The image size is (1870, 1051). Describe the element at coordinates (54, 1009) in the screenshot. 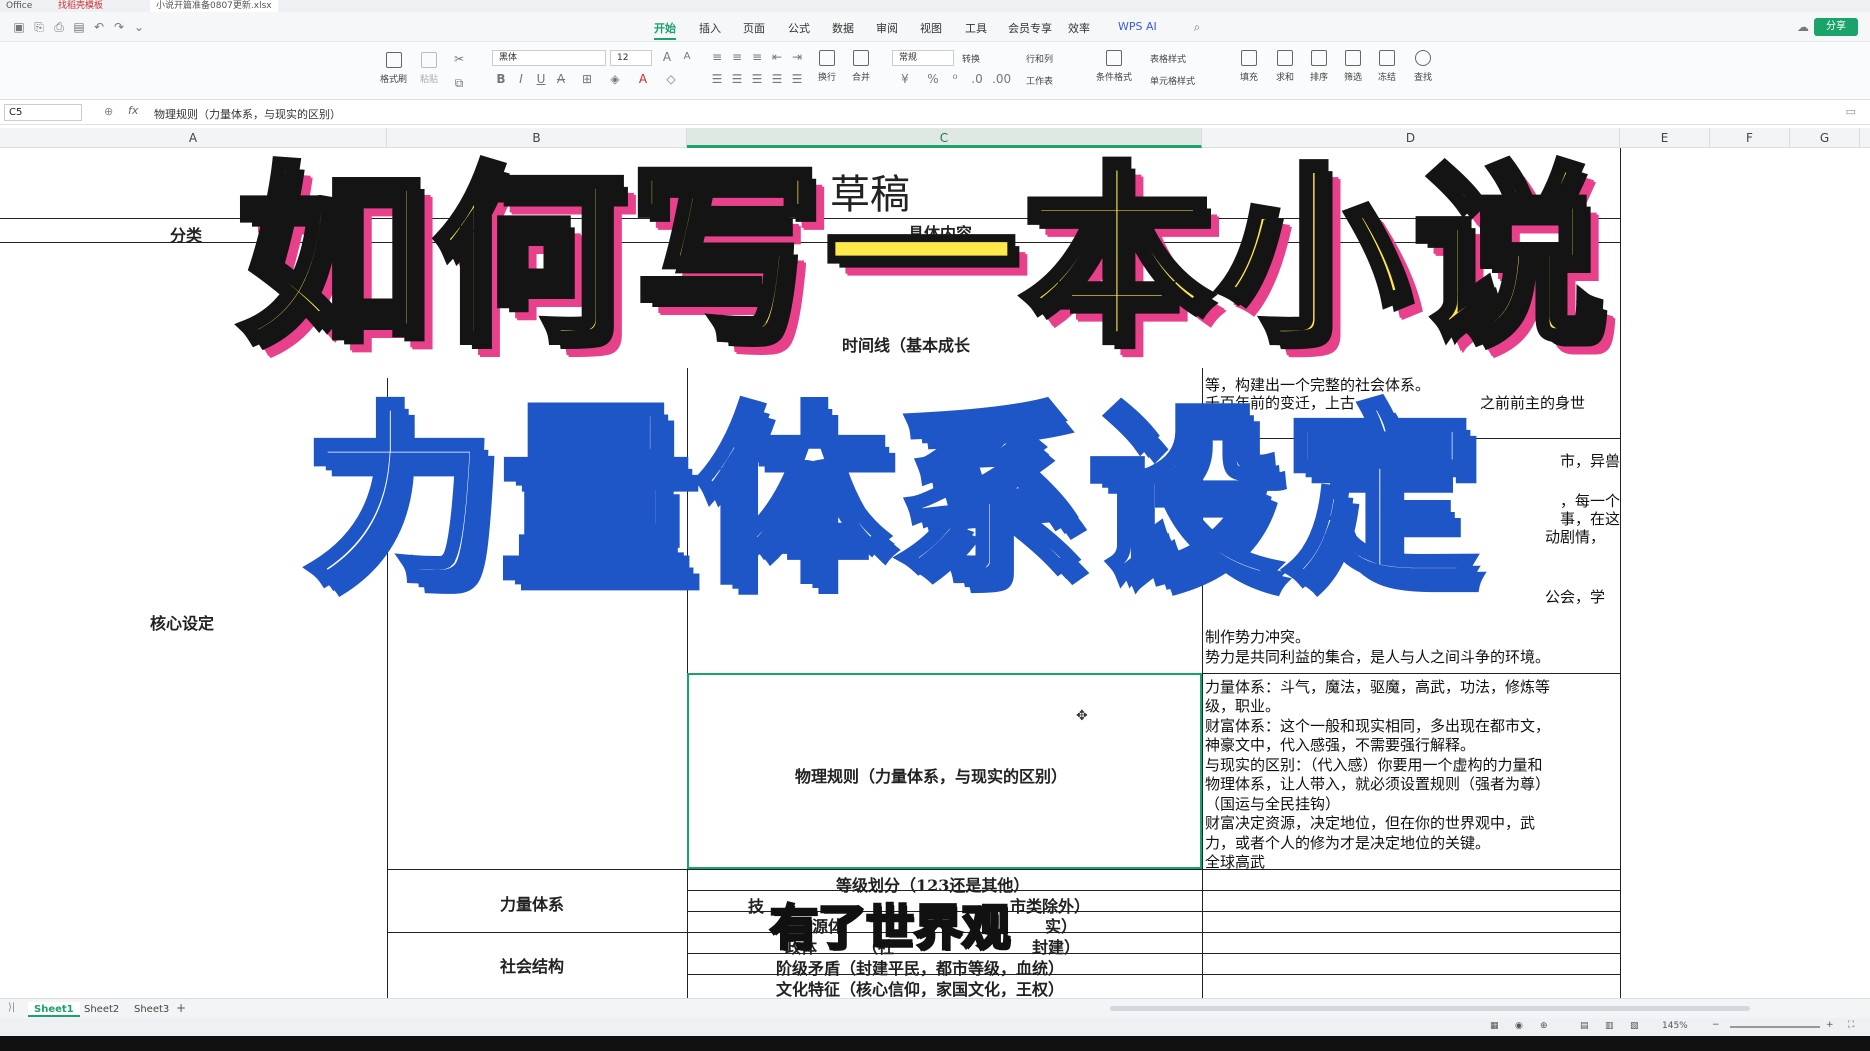

I see `sheet-tab-1: Sheet1` at that location.